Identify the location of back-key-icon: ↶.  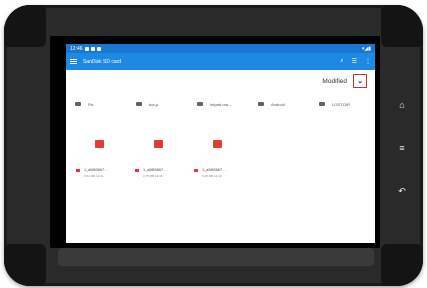
(402, 207).